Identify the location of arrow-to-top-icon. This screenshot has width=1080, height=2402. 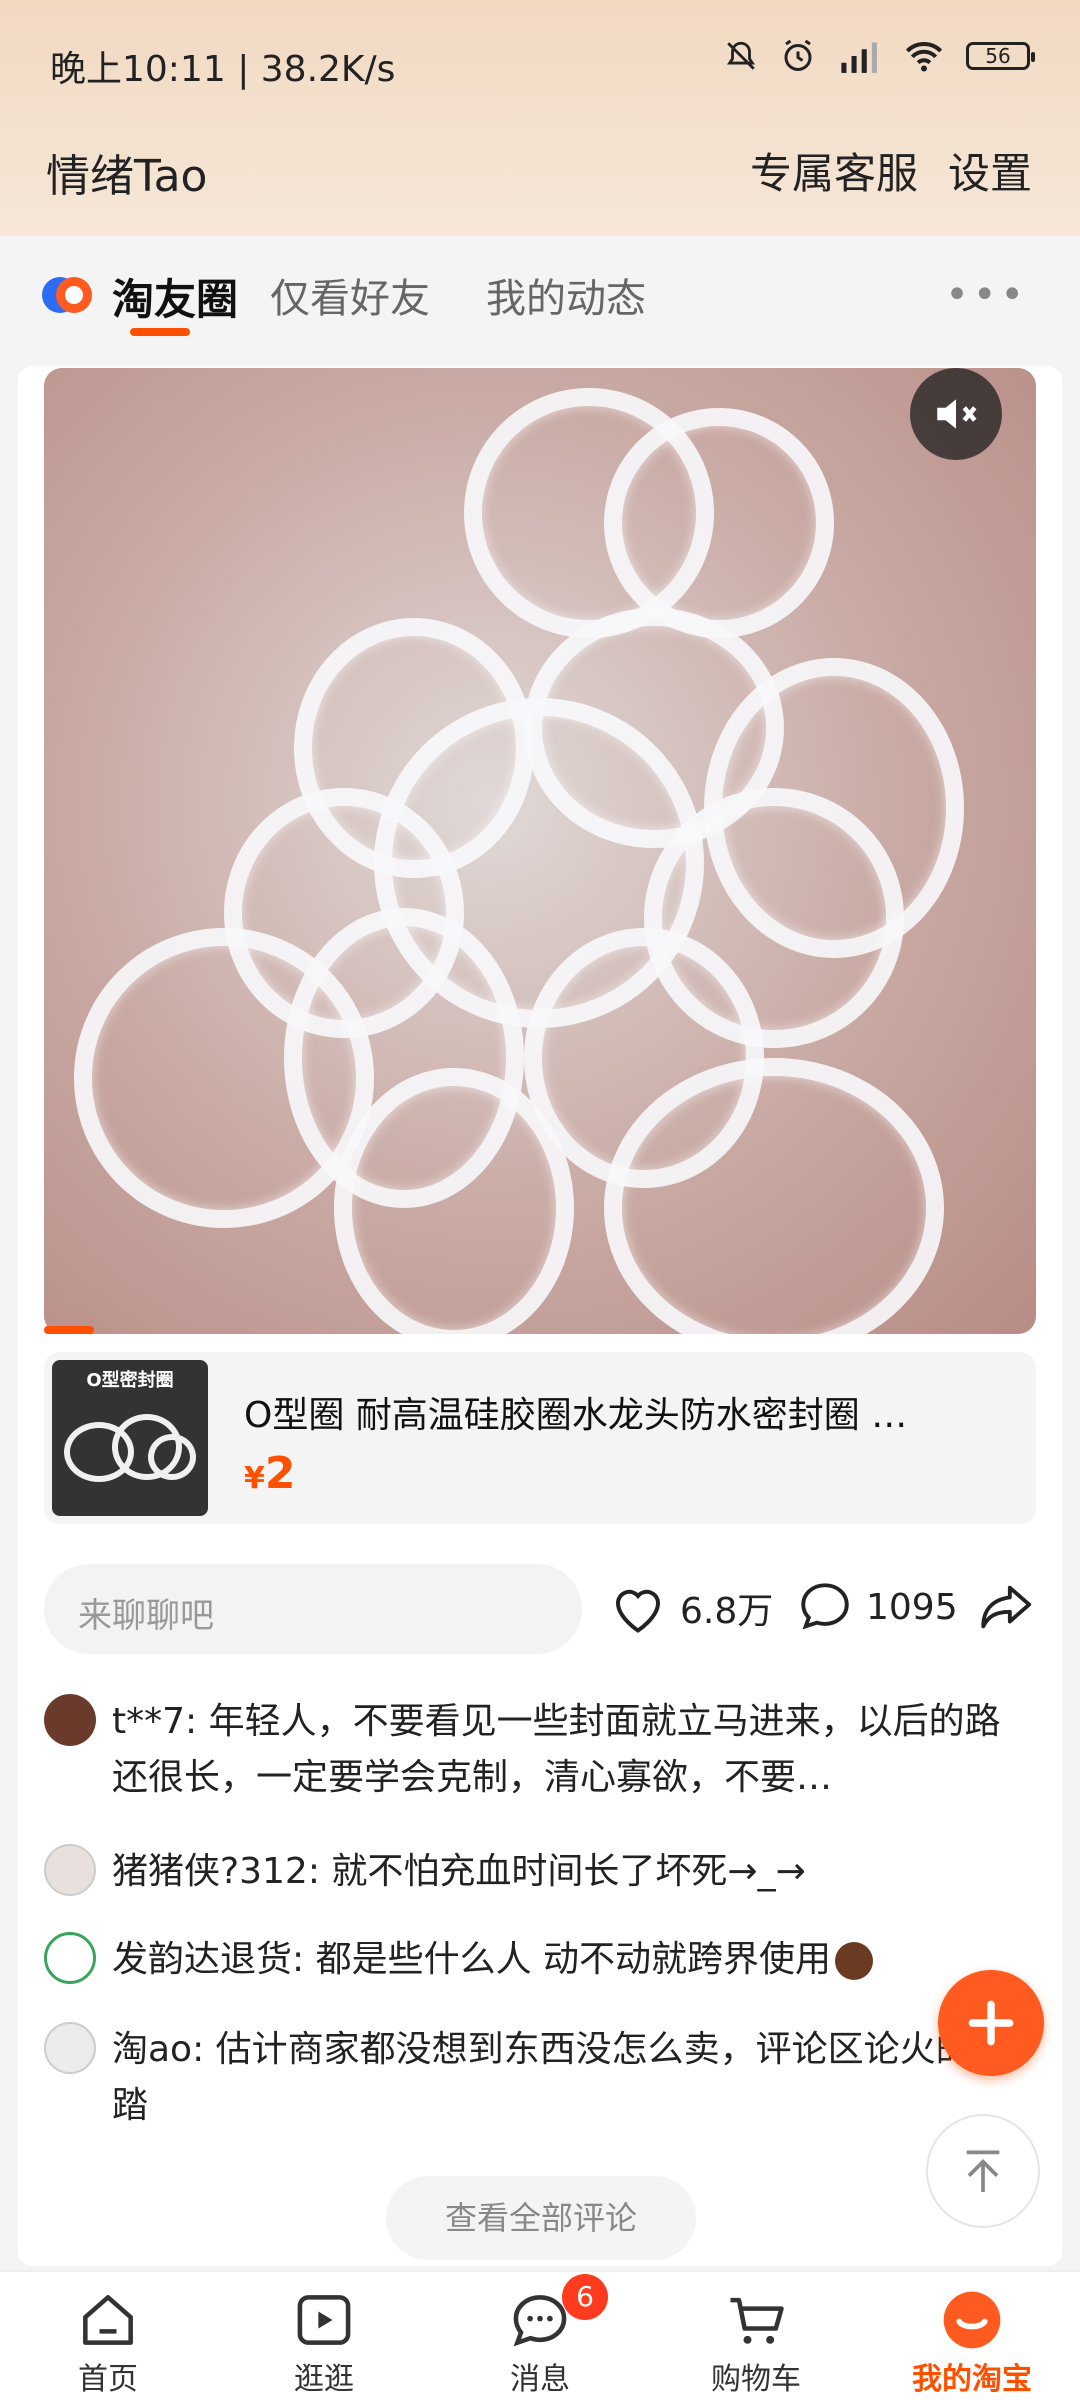
(983, 2171).